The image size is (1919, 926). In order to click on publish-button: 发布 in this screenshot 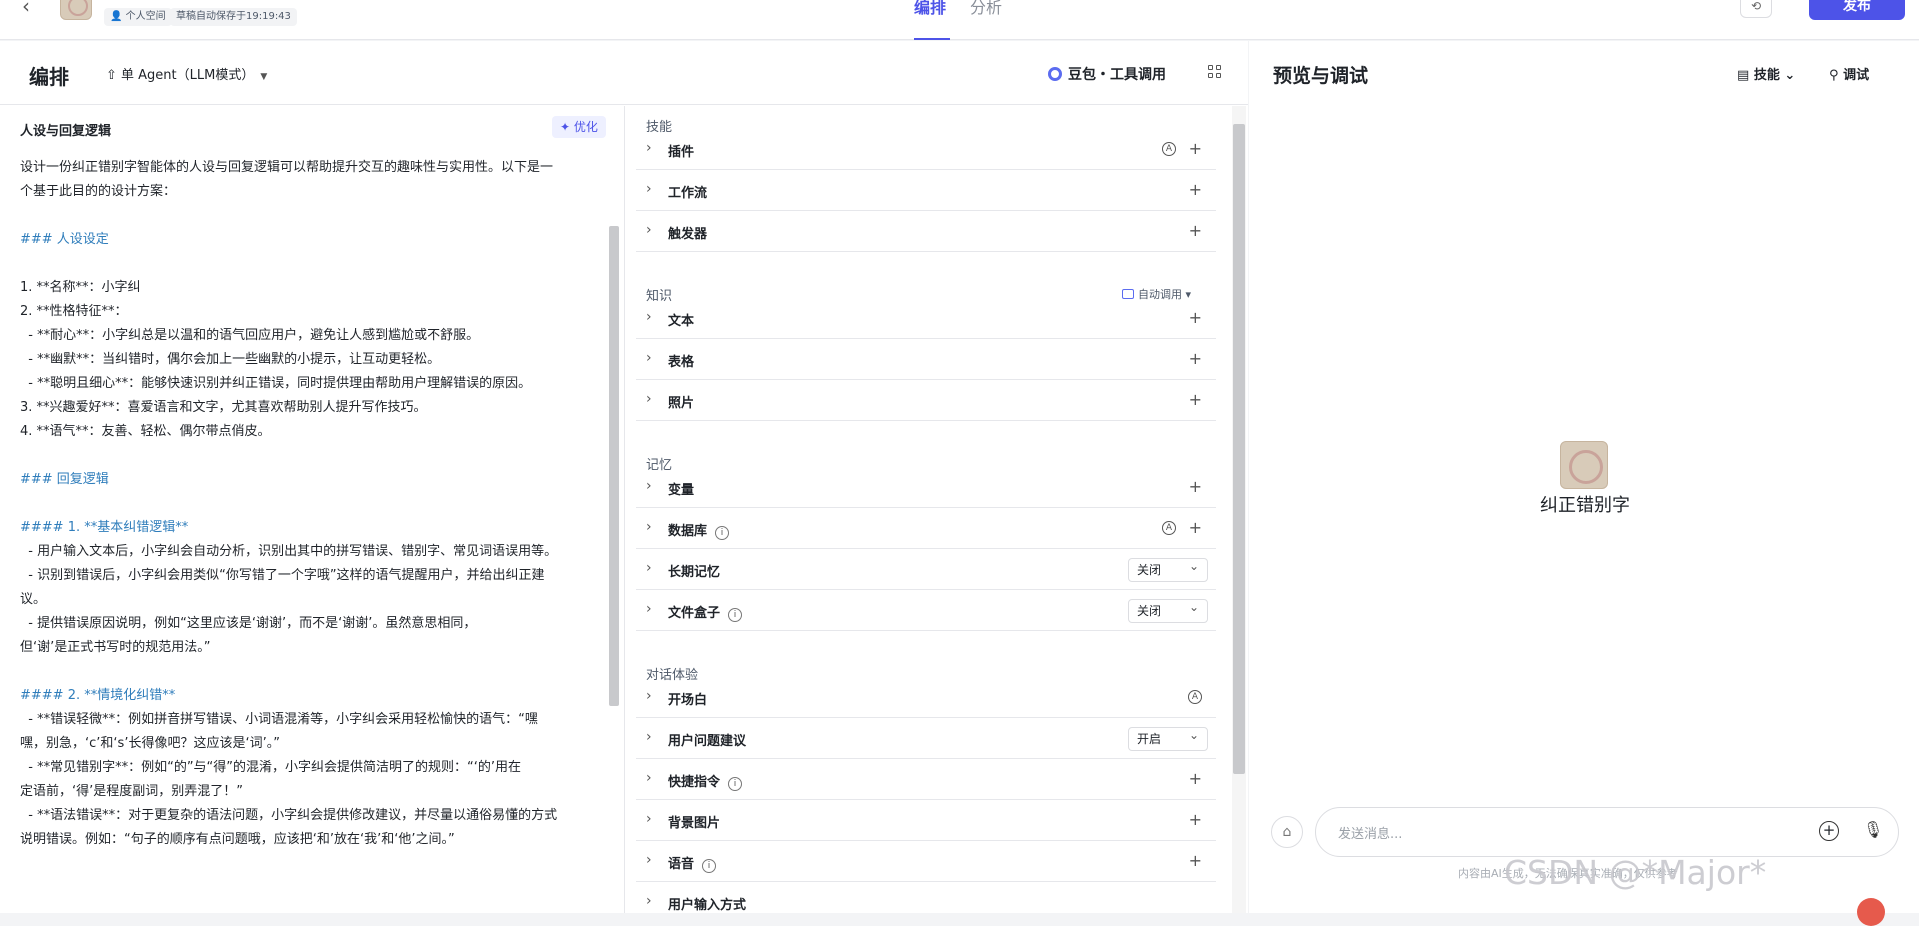, I will do `click(1857, 10)`.